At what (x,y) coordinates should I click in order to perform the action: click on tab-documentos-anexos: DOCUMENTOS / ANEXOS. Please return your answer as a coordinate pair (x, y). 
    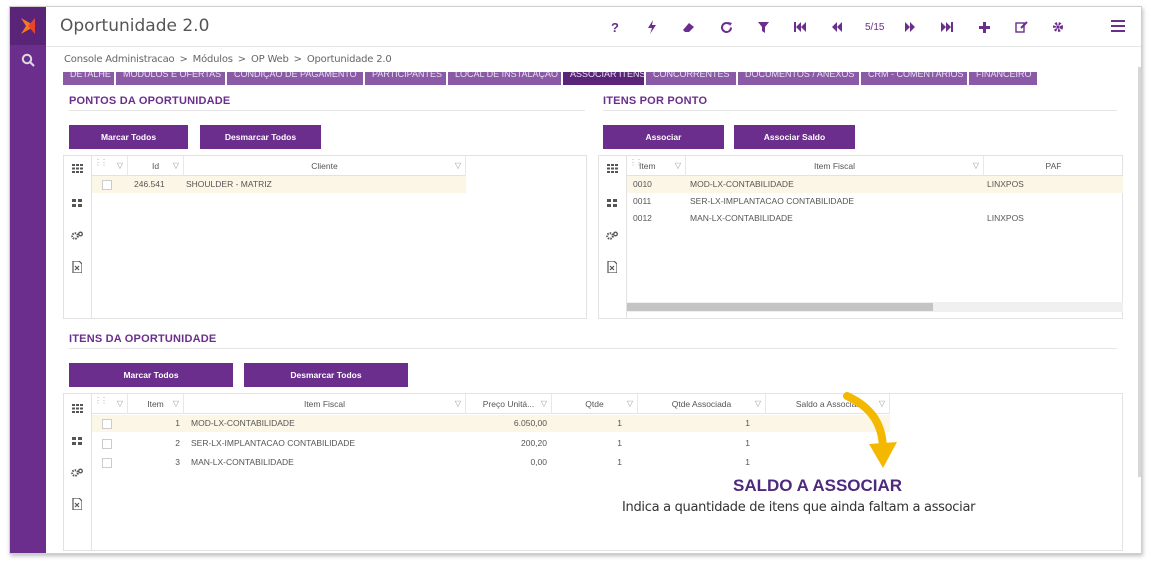
    Looking at the image, I should click on (798, 78).